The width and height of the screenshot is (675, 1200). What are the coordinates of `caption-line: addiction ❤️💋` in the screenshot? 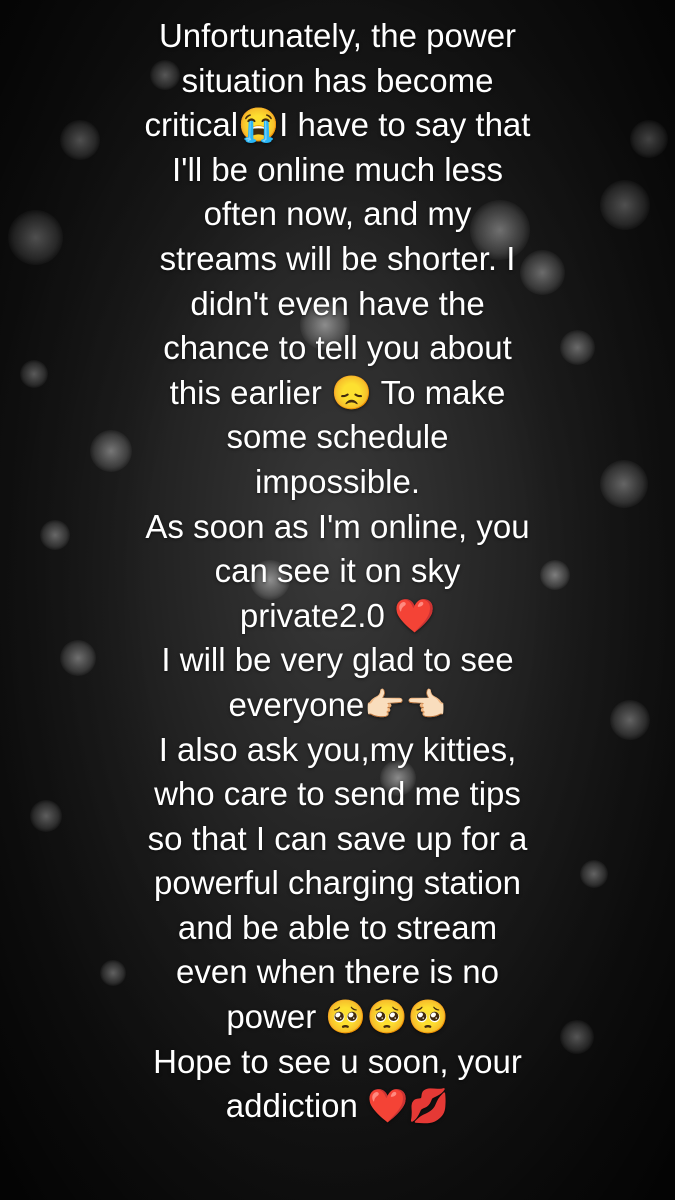 It's located at (337, 1106).